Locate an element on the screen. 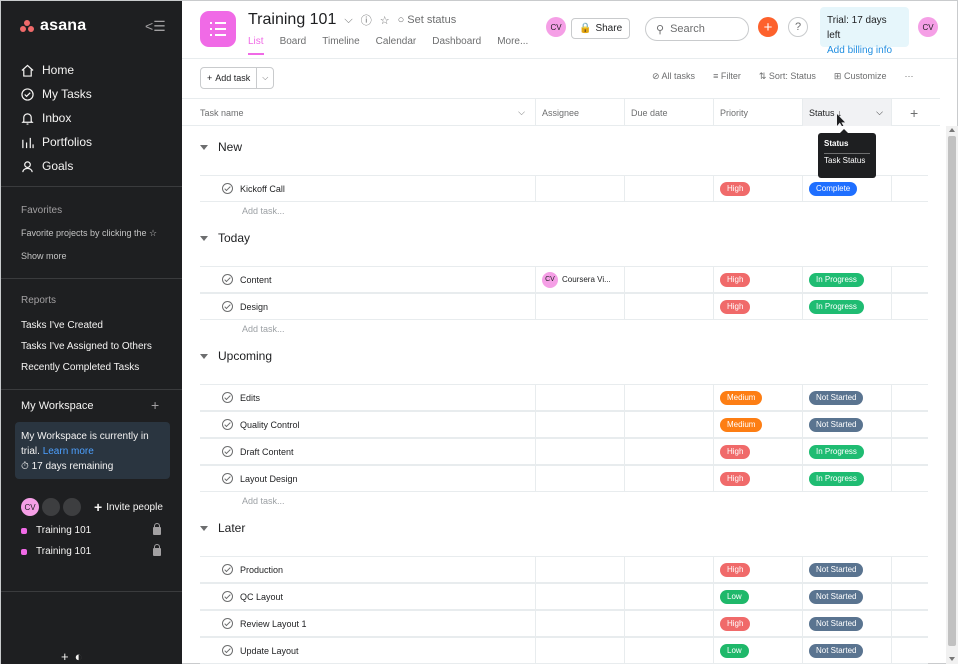  column-status: Status ↓ ⌵ is located at coordinates (847, 112).